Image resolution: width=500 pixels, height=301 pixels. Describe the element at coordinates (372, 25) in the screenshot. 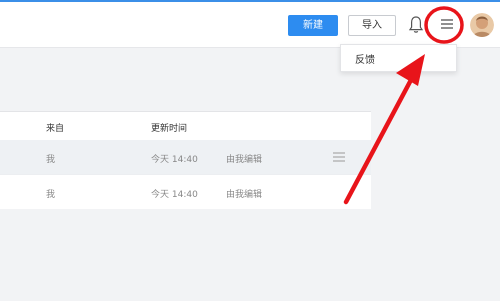

I see `import-button: 导入` at that location.